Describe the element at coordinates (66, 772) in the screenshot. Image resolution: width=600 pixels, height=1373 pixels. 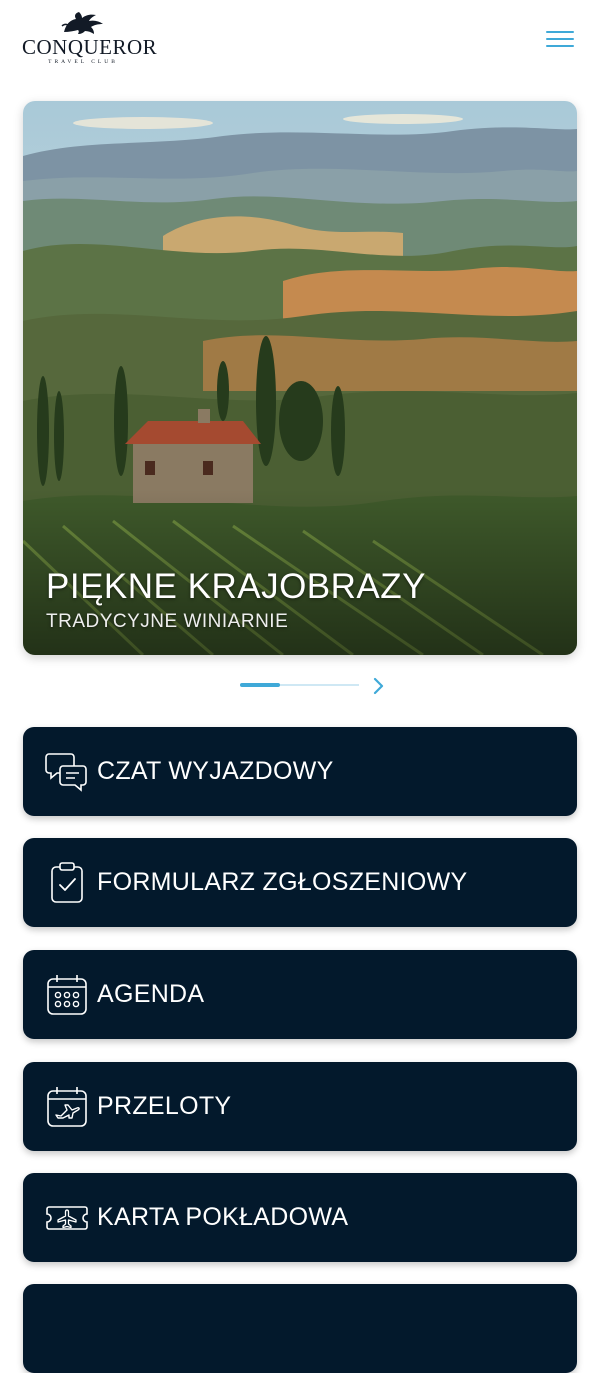
I see `chat-bubbles-icon` at that location.